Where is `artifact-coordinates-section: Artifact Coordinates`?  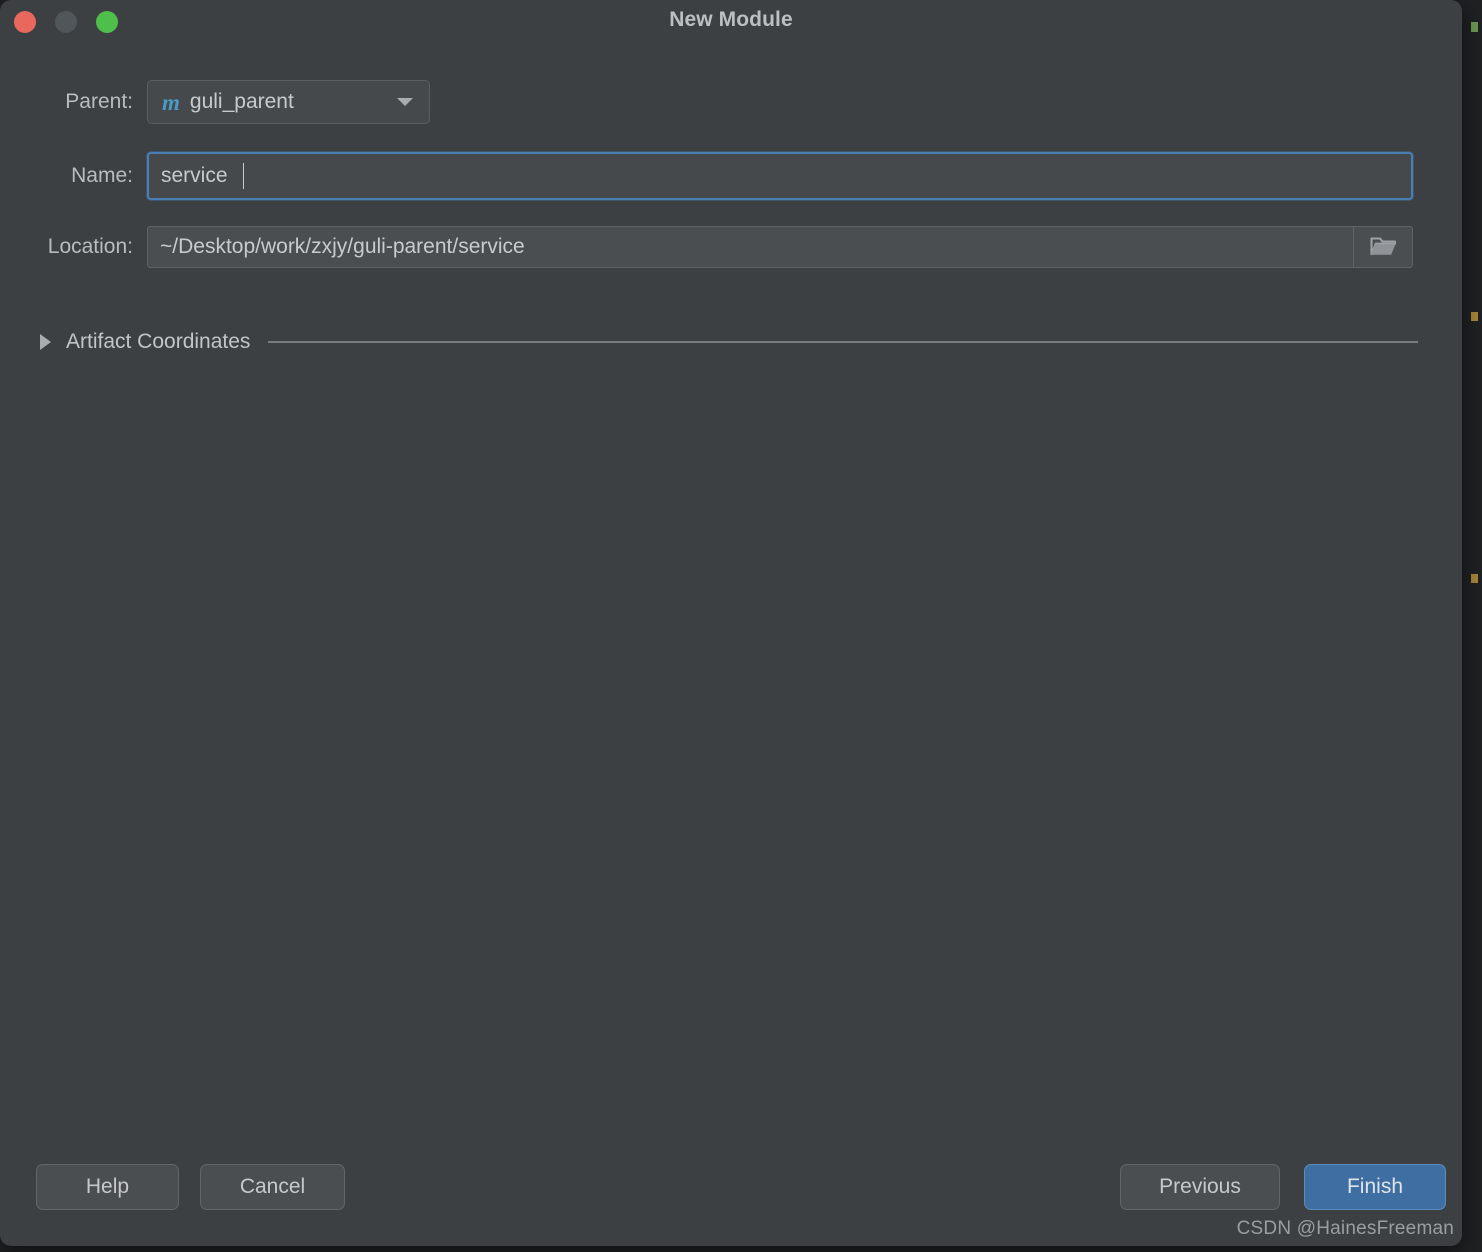 artifact-coordinates-section: Artifact Coordinates is located at coordinates (740, 342).